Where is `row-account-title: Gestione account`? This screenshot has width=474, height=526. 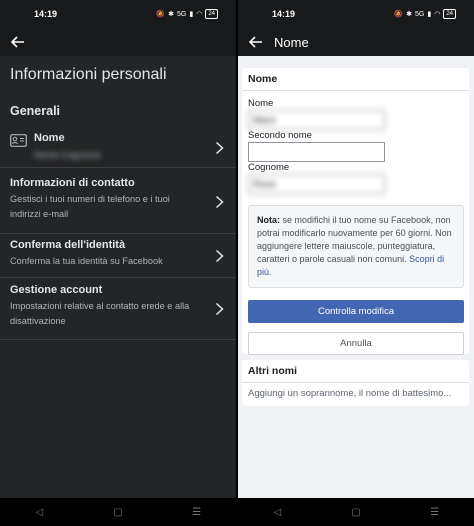 row-account-title: Gestione account is located at coordinates (56, 290).